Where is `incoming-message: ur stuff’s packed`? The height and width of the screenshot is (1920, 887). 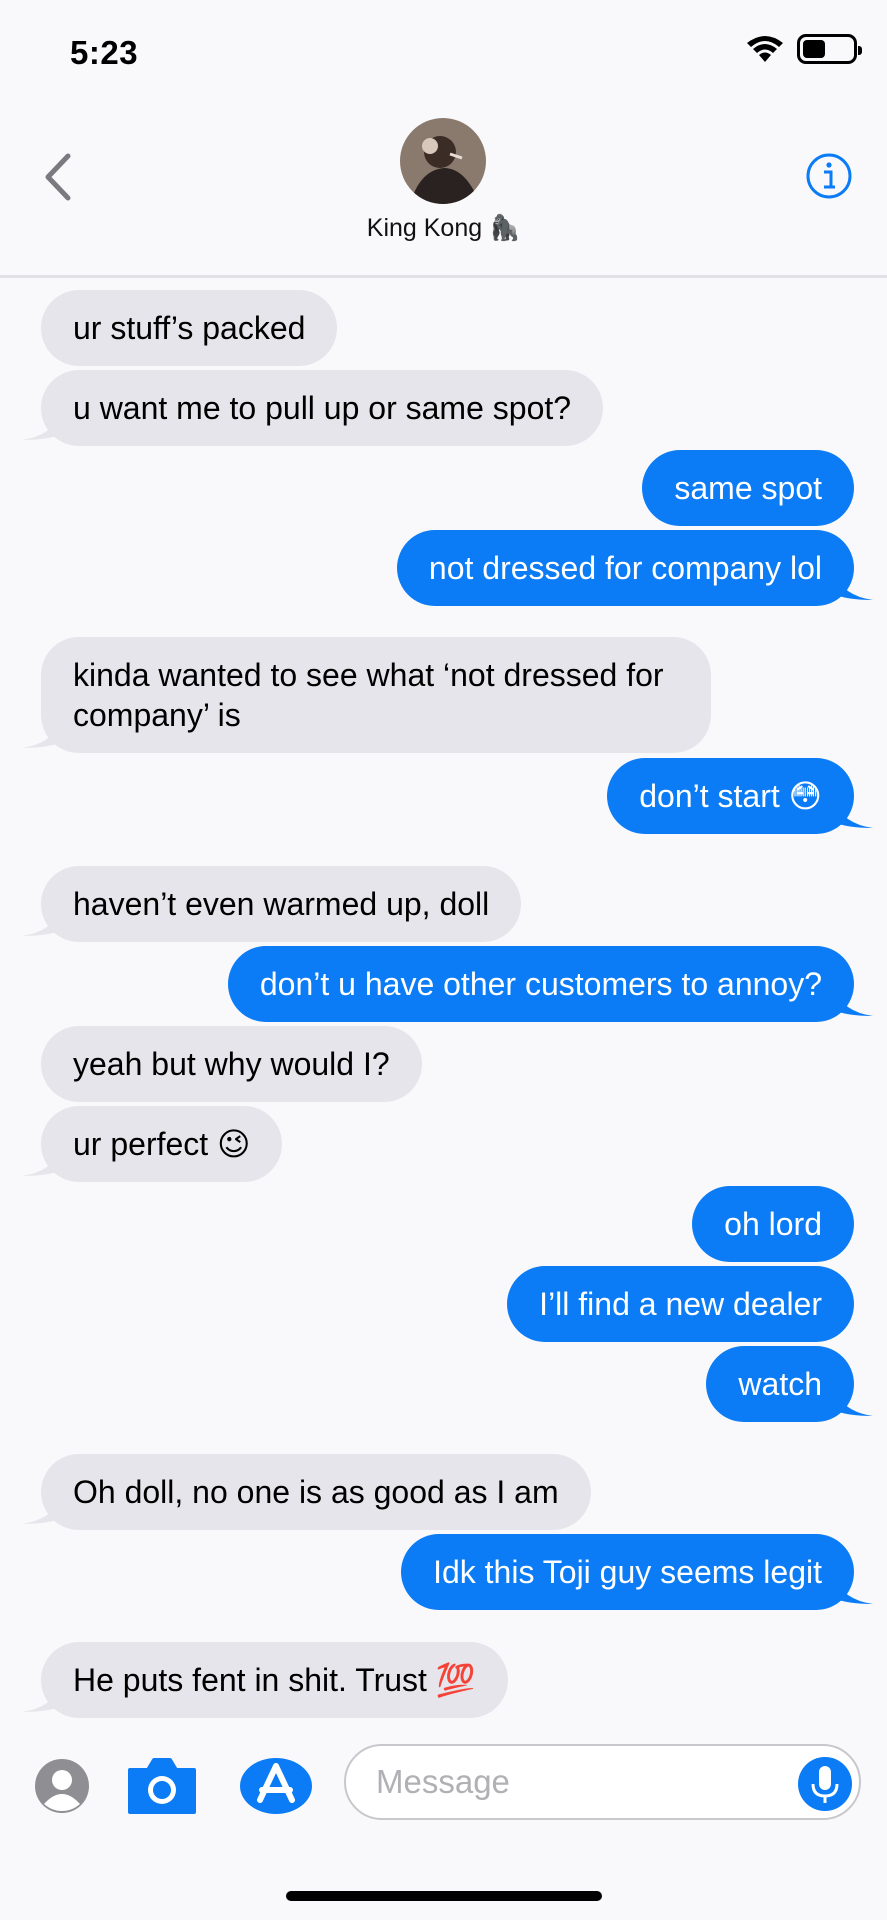
incoming-message: ur stuff’s packed is located at coordinates (189, 328).